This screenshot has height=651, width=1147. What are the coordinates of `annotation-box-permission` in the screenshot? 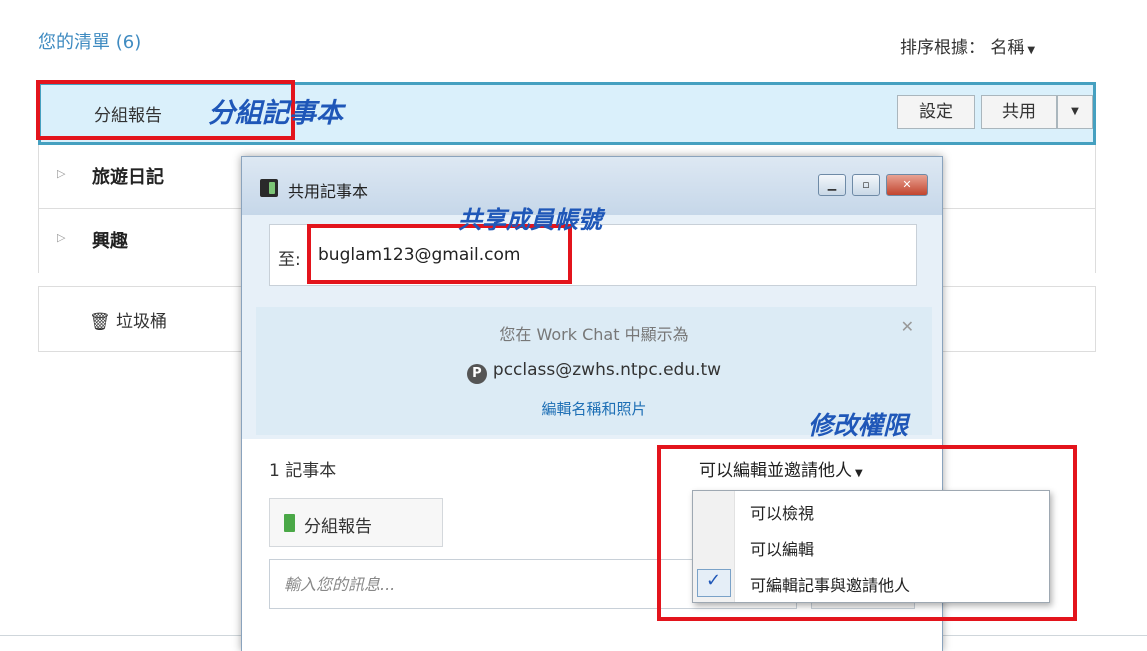 It's located at (867, 533).